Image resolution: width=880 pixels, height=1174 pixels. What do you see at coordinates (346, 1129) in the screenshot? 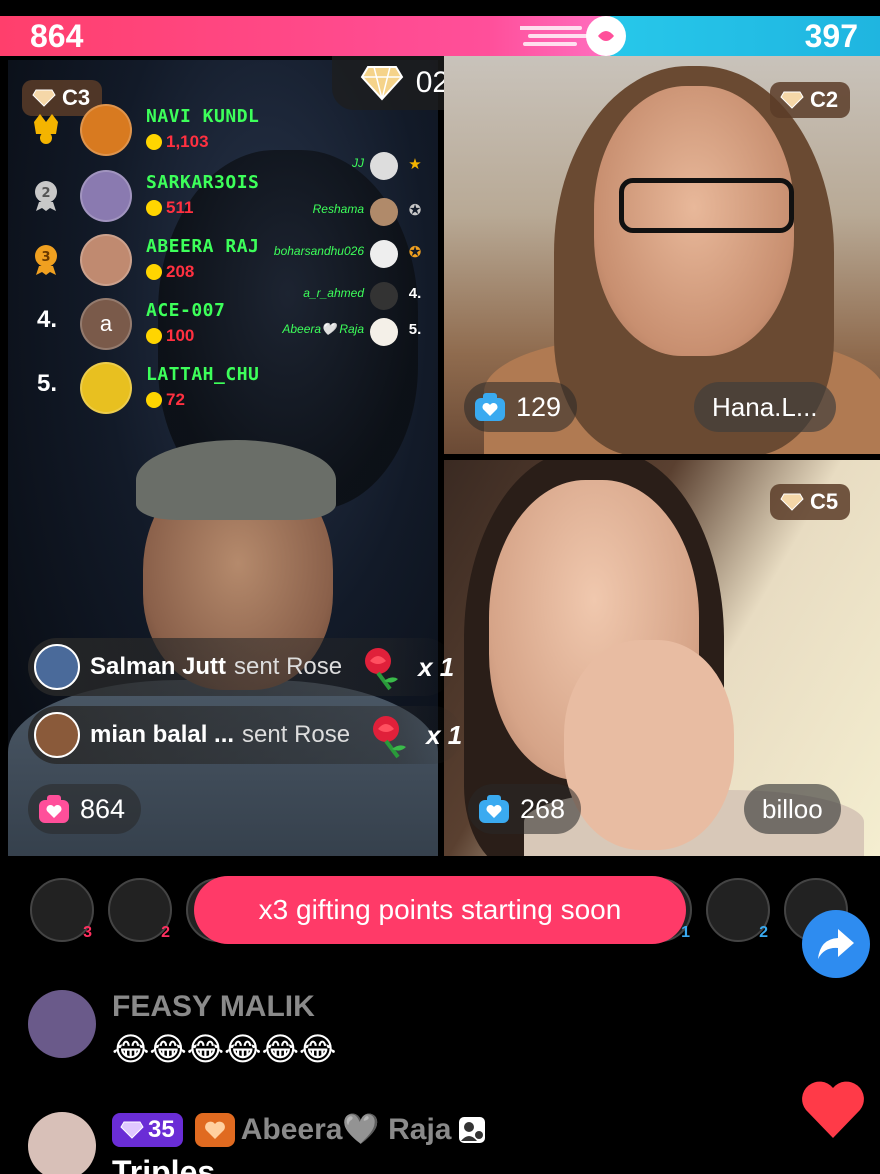
I see `commenter-name: Abeera🩶 Raja` at bounding box center [346, 1129].